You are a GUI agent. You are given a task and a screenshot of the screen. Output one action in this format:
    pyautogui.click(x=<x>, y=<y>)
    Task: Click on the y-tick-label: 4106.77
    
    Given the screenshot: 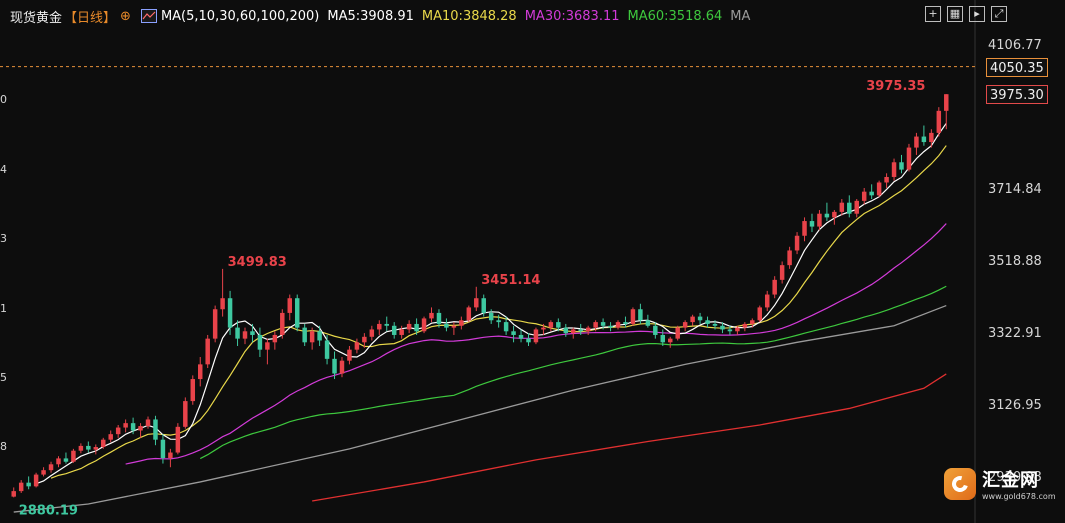 What is the action you would take?
    pyautogui.click(x=1015, y=45)
    